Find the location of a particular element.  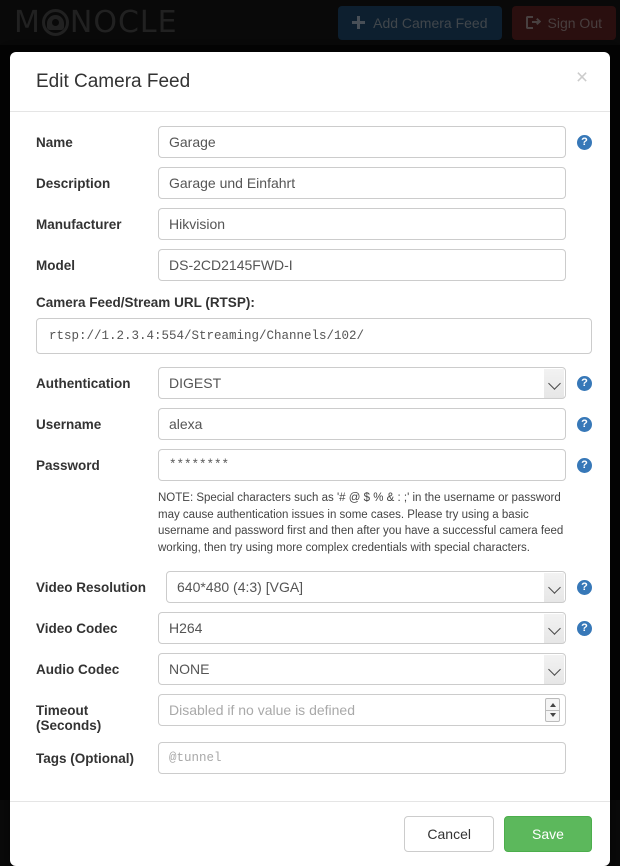

dialog-header: Edit Camera Feed × is located at coordinates (310, 82).